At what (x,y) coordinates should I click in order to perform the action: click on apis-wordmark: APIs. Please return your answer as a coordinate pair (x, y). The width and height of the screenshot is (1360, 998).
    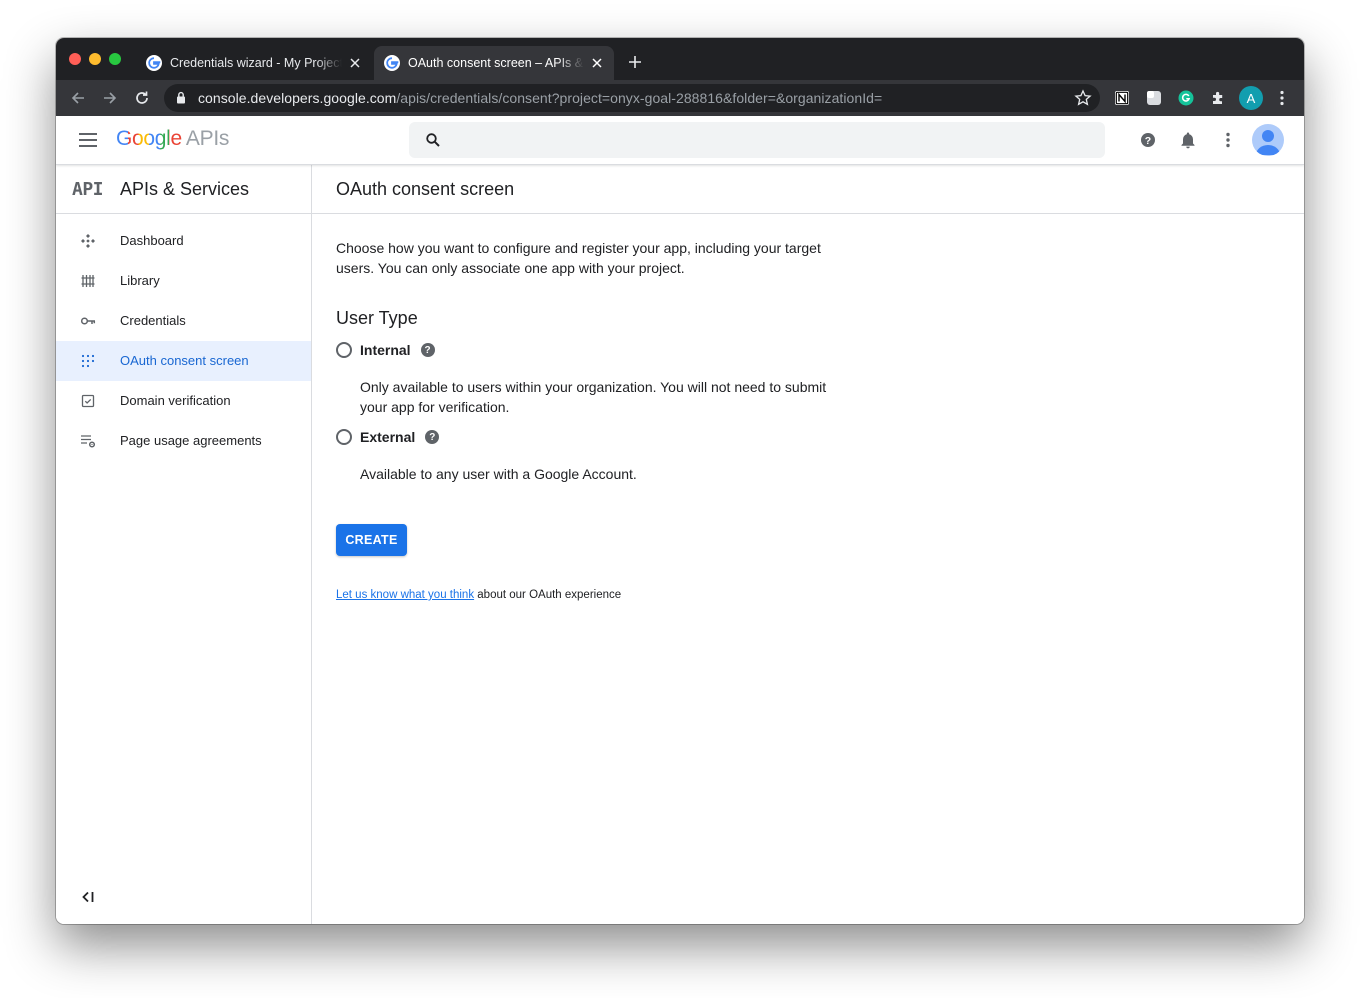
    Looking at the image, I should click on (207, 138).